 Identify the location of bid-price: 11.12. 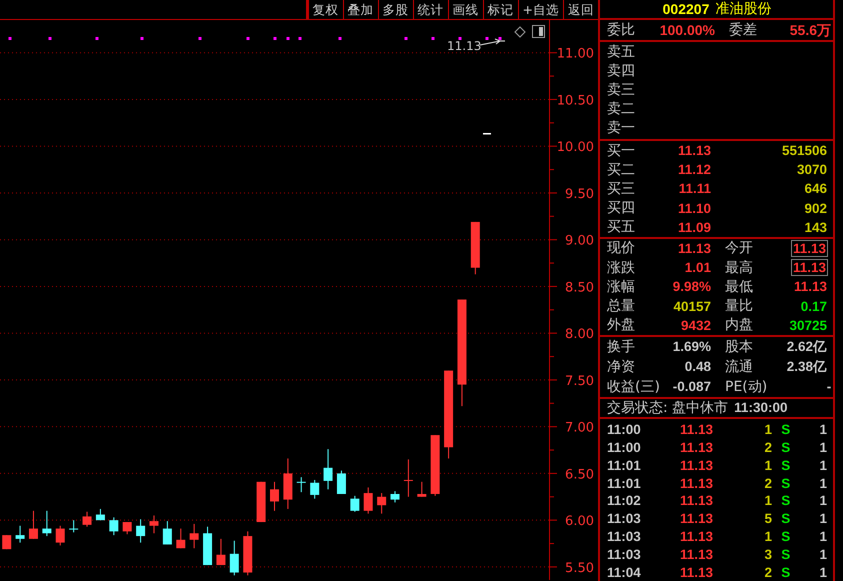
(694, 170).